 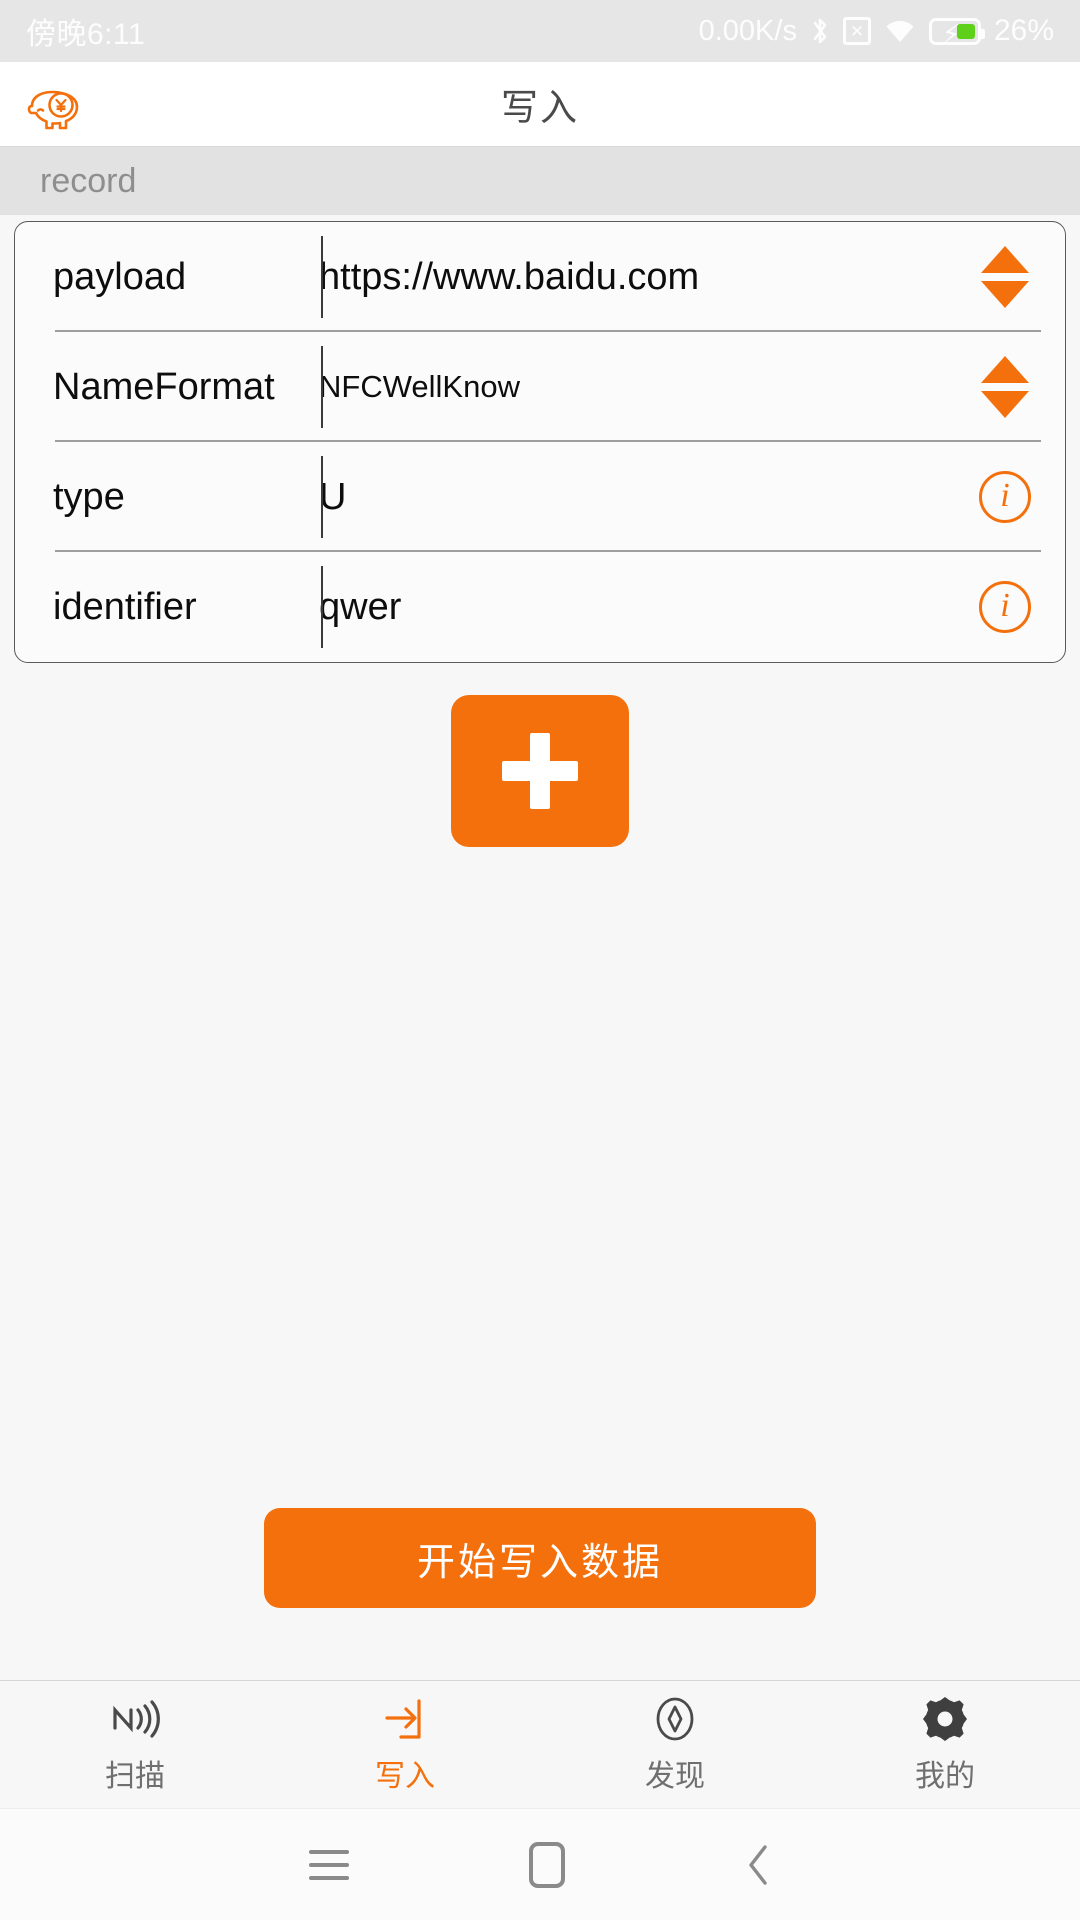 I want to click on tab-discover: 发现, so click(x=675, y=1745).